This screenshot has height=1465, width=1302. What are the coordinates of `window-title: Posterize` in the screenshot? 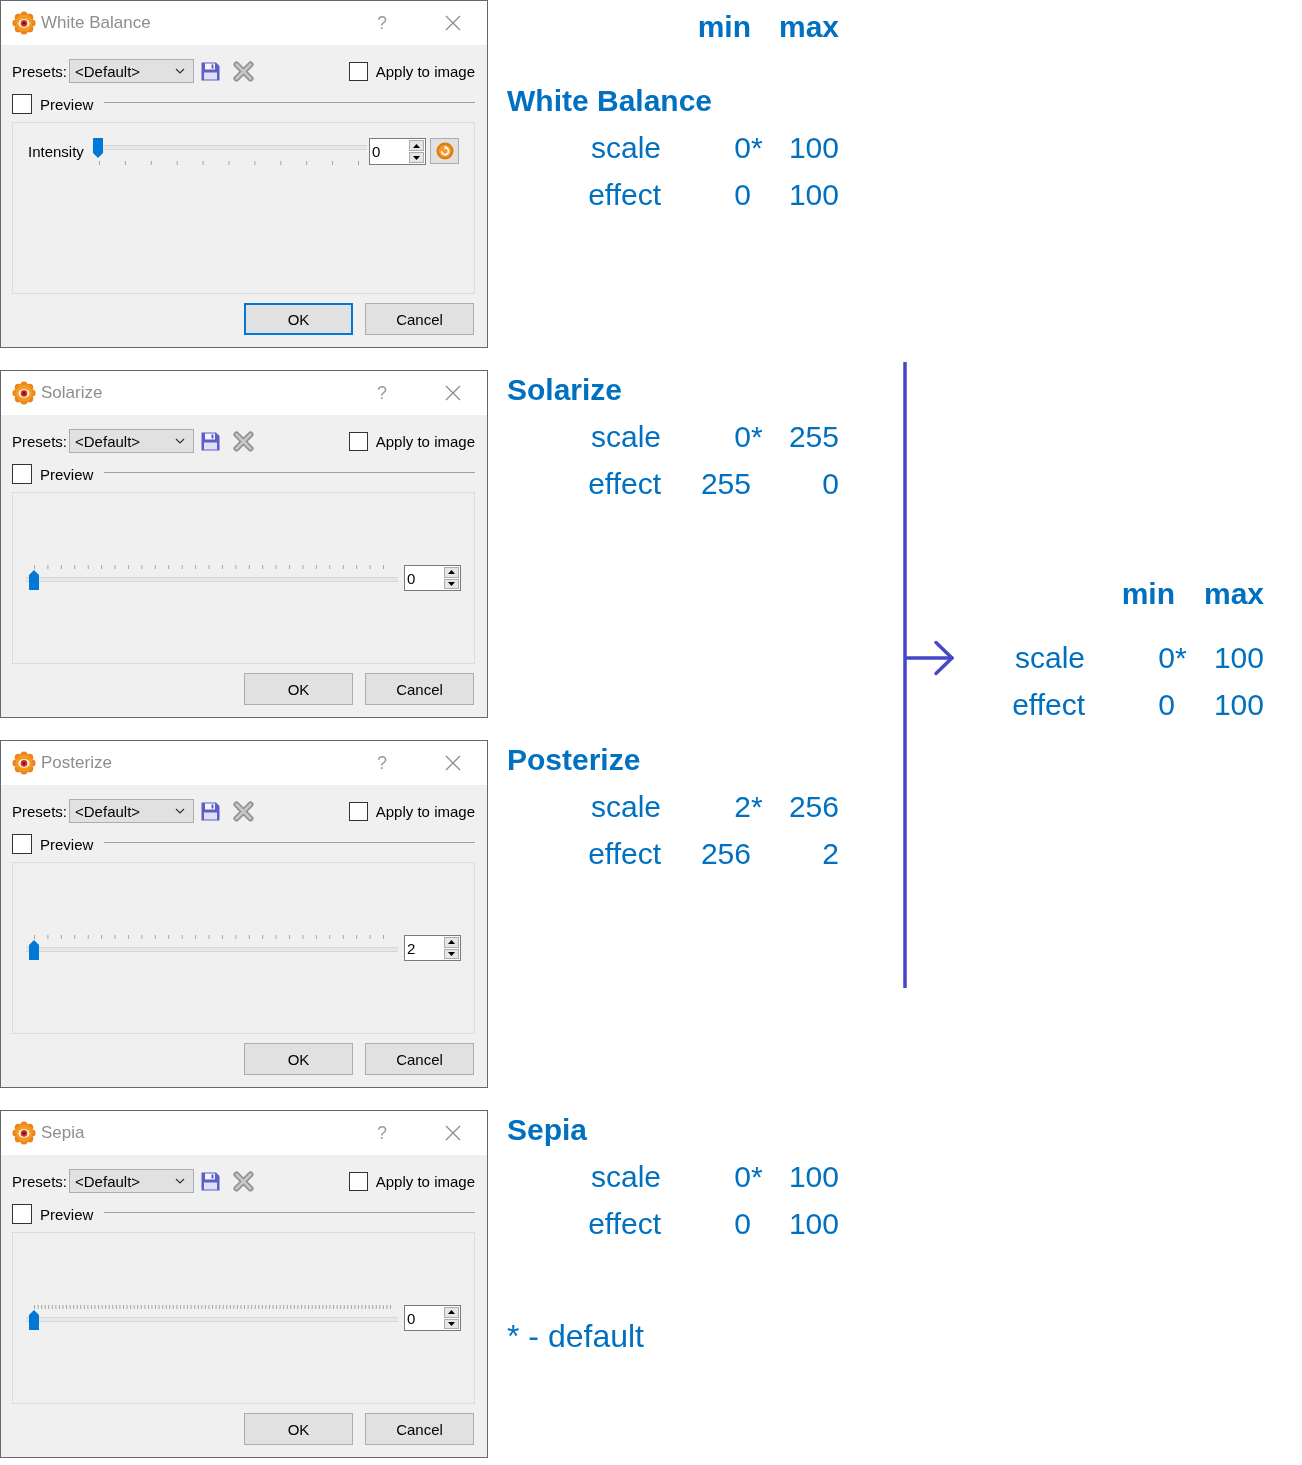 It's located at (76, 763).